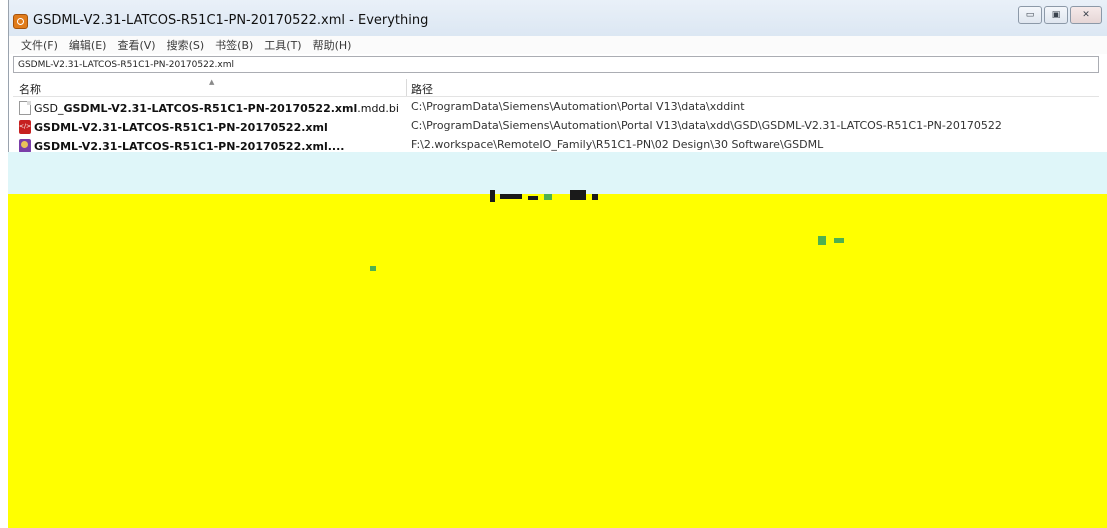 Image resolution: width=1107 pixels, height=528 pixels. Describe the element at coordinates (186, 45) in the screenshot. I see `menu-search: 搜索(S)` at that location.